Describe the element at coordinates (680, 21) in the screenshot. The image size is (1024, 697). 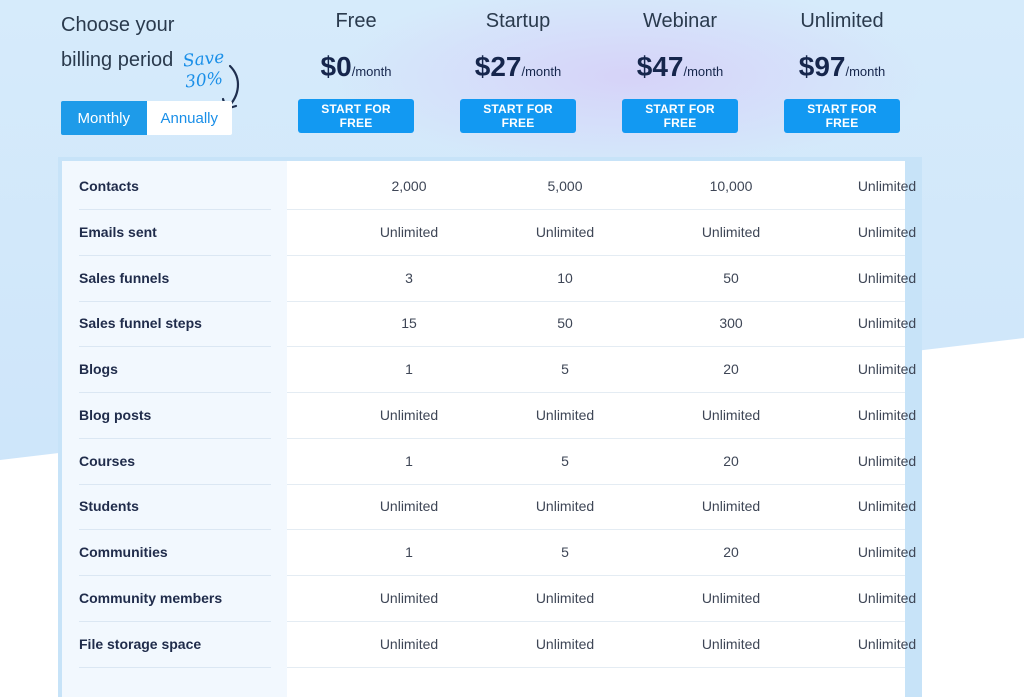
I see `plan-name: Webinar` at that location.